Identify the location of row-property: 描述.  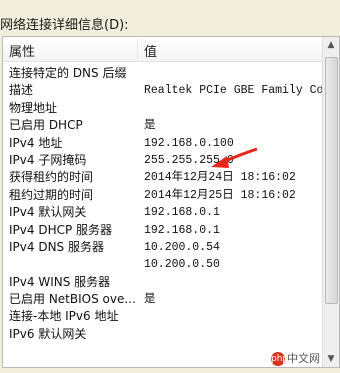
(21, 90).